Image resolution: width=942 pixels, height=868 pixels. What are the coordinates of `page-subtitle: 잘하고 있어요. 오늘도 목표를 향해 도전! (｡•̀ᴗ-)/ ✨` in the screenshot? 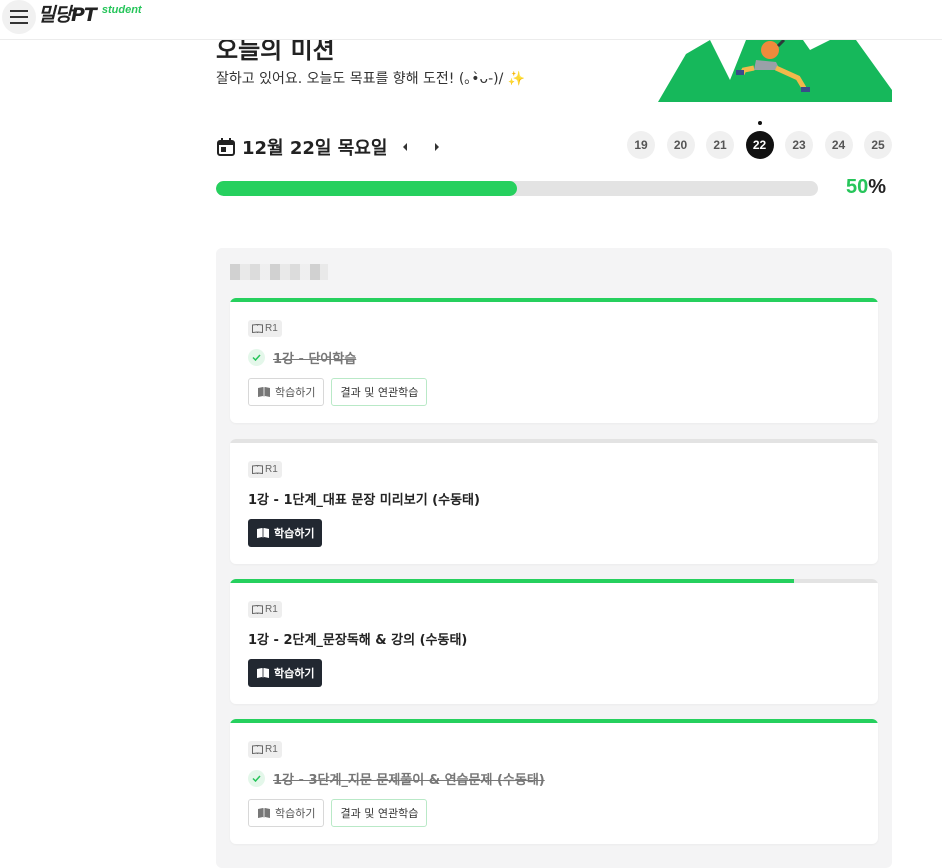 It's located at (371, 79).